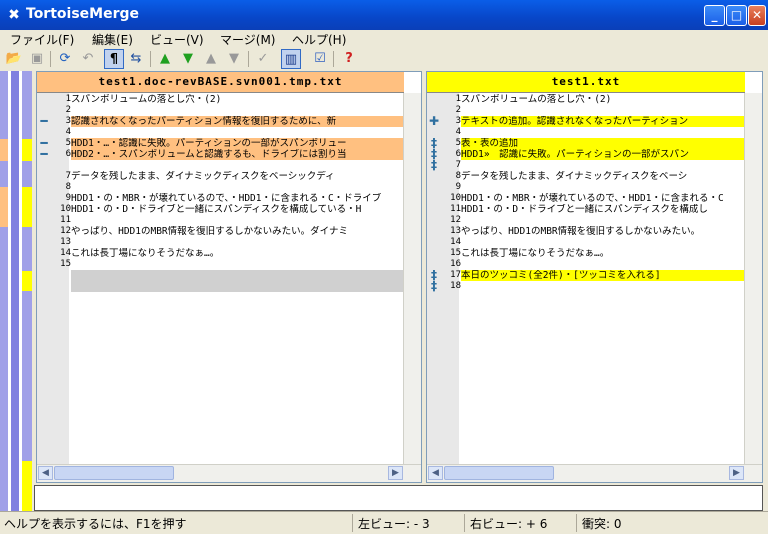 The height and width of the screenshot is (534, 768). Describe the element at coordinates (586, 82) in the screenshot. I see `right-pane-header: test1.txt` at that location.